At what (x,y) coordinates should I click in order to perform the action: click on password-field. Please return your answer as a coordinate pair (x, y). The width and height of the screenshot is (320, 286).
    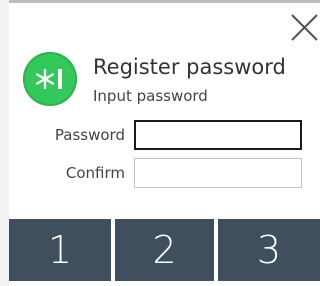
    Looking at the image, I should click on (218, 135).